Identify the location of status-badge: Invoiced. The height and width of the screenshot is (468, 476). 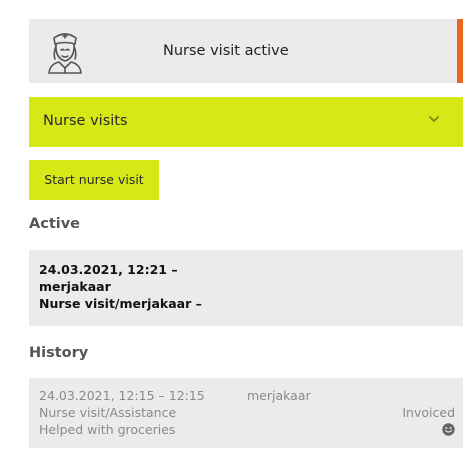
(428, 412).